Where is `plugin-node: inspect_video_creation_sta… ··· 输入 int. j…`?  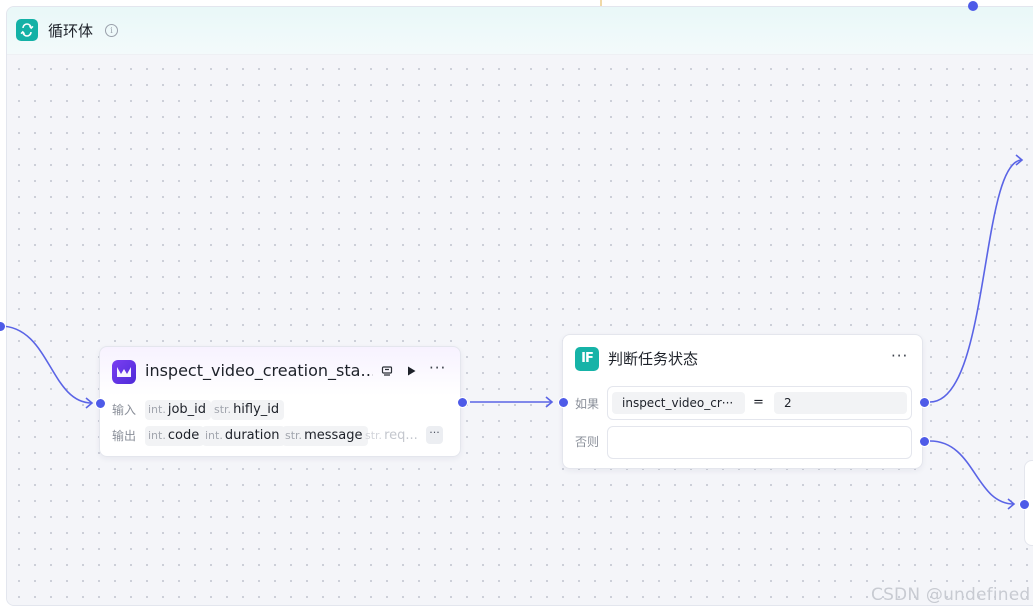
plugin-node: inspect_video_creation_sta… ··· 输入 int. j… is located at coordinates (280, 401).